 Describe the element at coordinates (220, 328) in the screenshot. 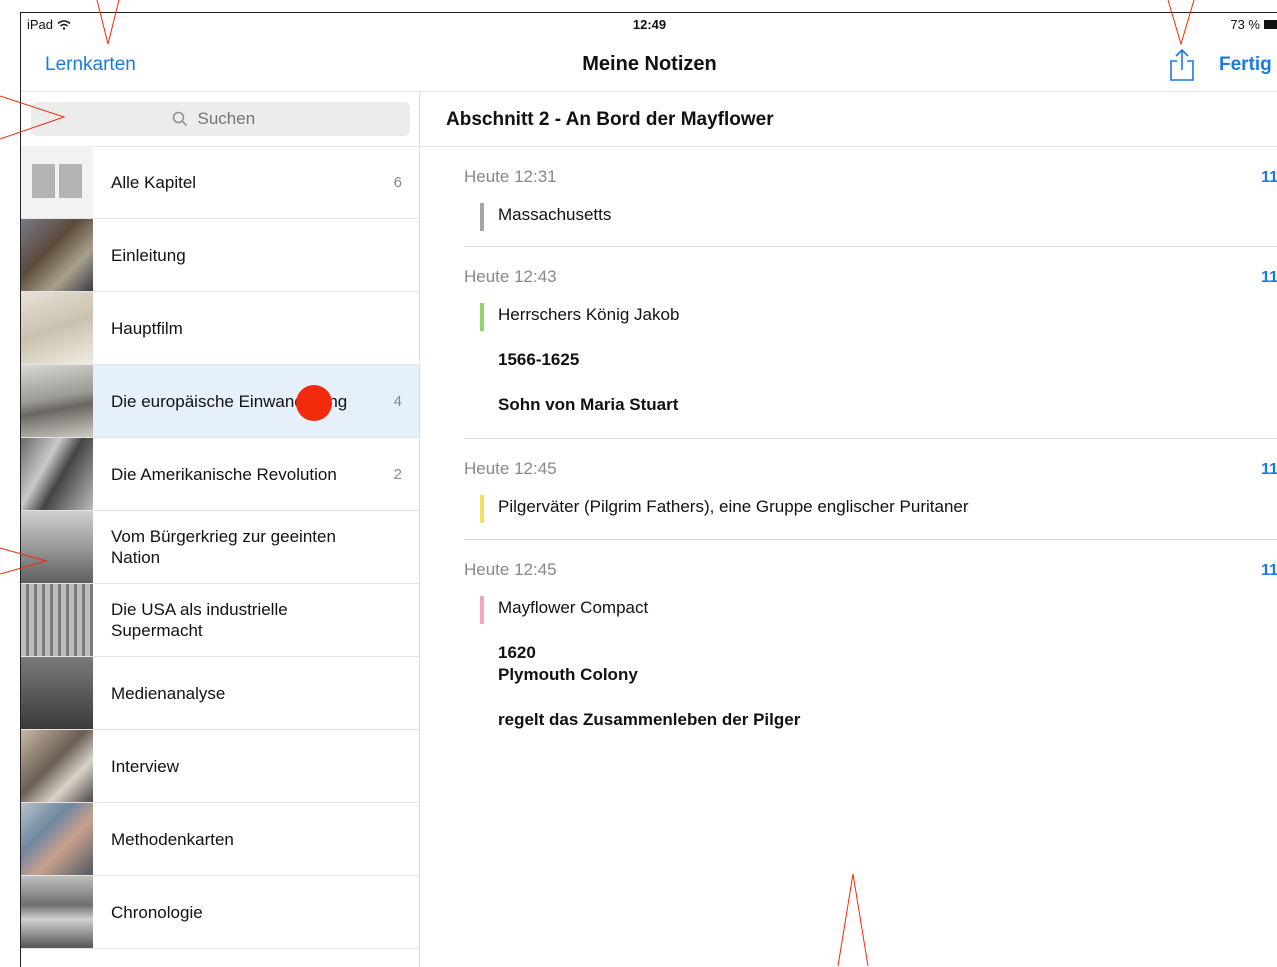

I see `chapter-row-hauptfilm: Hauptfilm` at that location.